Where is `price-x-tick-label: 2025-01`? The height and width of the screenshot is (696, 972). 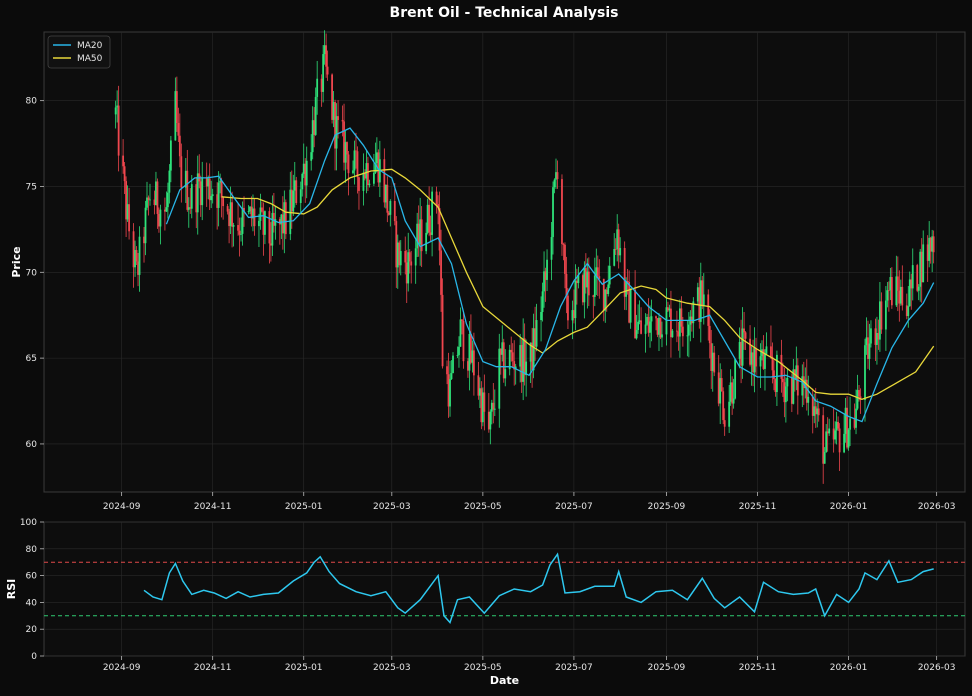 price-x-tick-label: 2025-01 is located at coordinates (304, 507).